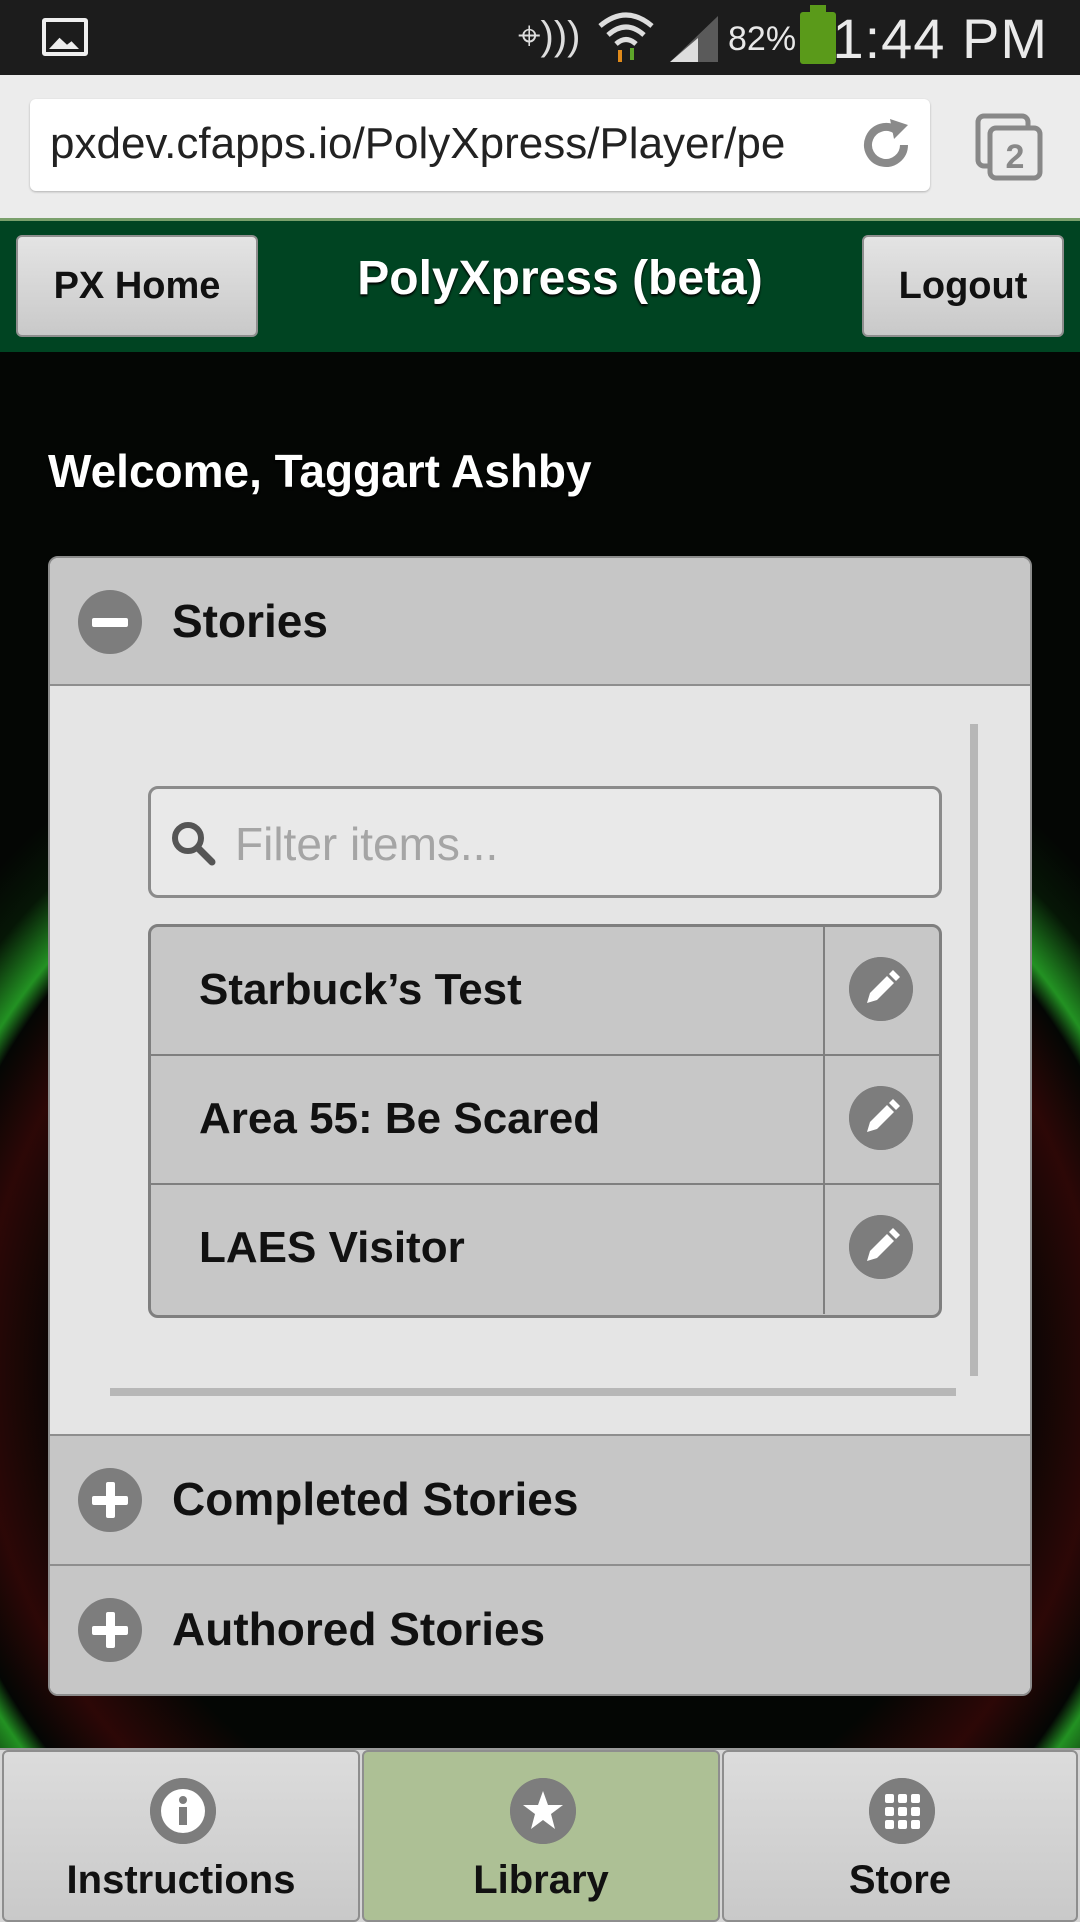 Image resolution: width=1080 pixels, height=1922 pixels. What do you see at coordinates (194, 844) in the screenshot?
I see `search-icon` at bounding box center [194, 844].